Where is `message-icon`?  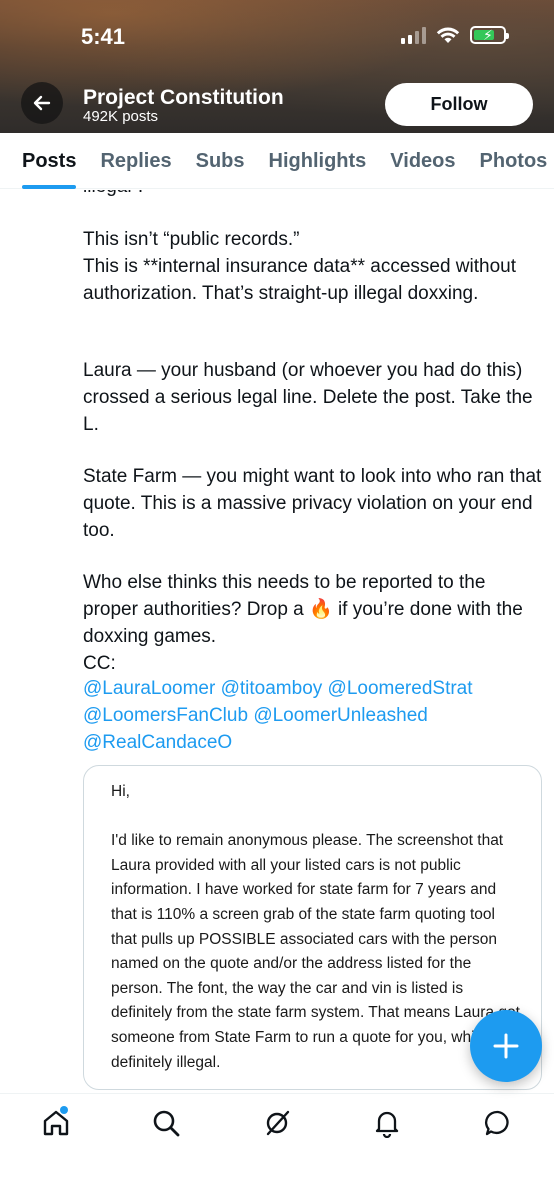
message-icon is located at coordinates (496, 1123).